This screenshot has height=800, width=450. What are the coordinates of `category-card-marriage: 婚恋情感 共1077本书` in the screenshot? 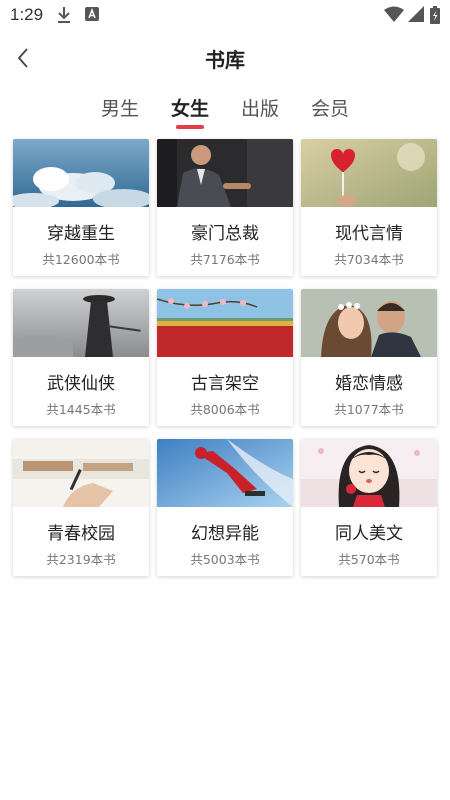 It's located at (369, 357).